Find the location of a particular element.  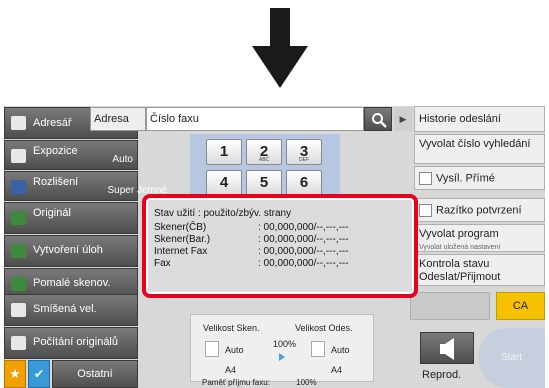

resolution-label: Rozlišení is located at coordinates (56, 182).